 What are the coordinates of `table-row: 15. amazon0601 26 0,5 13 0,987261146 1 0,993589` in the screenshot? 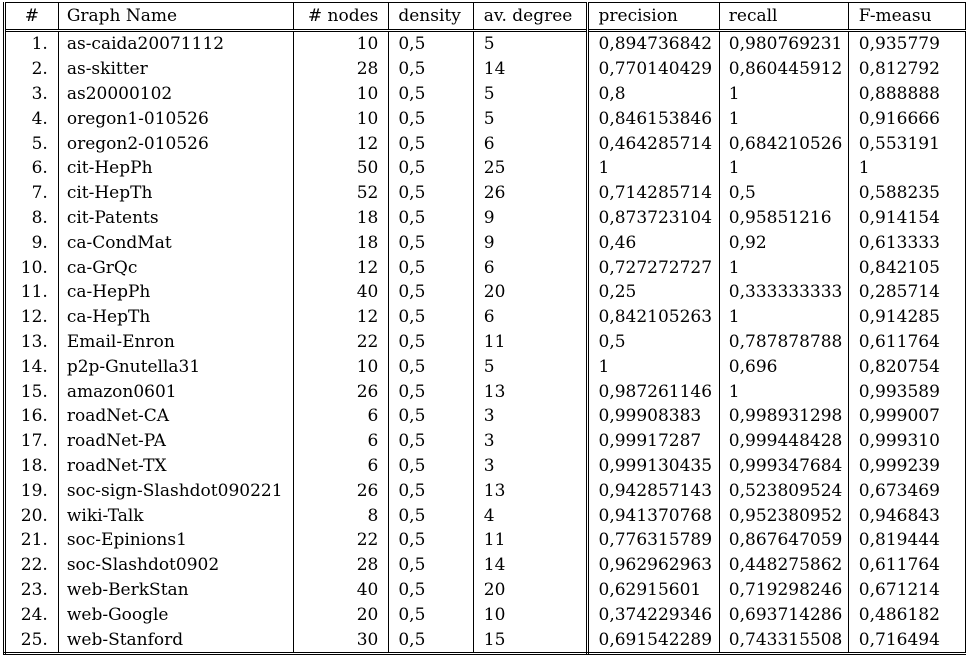 It's located at (484, 391).